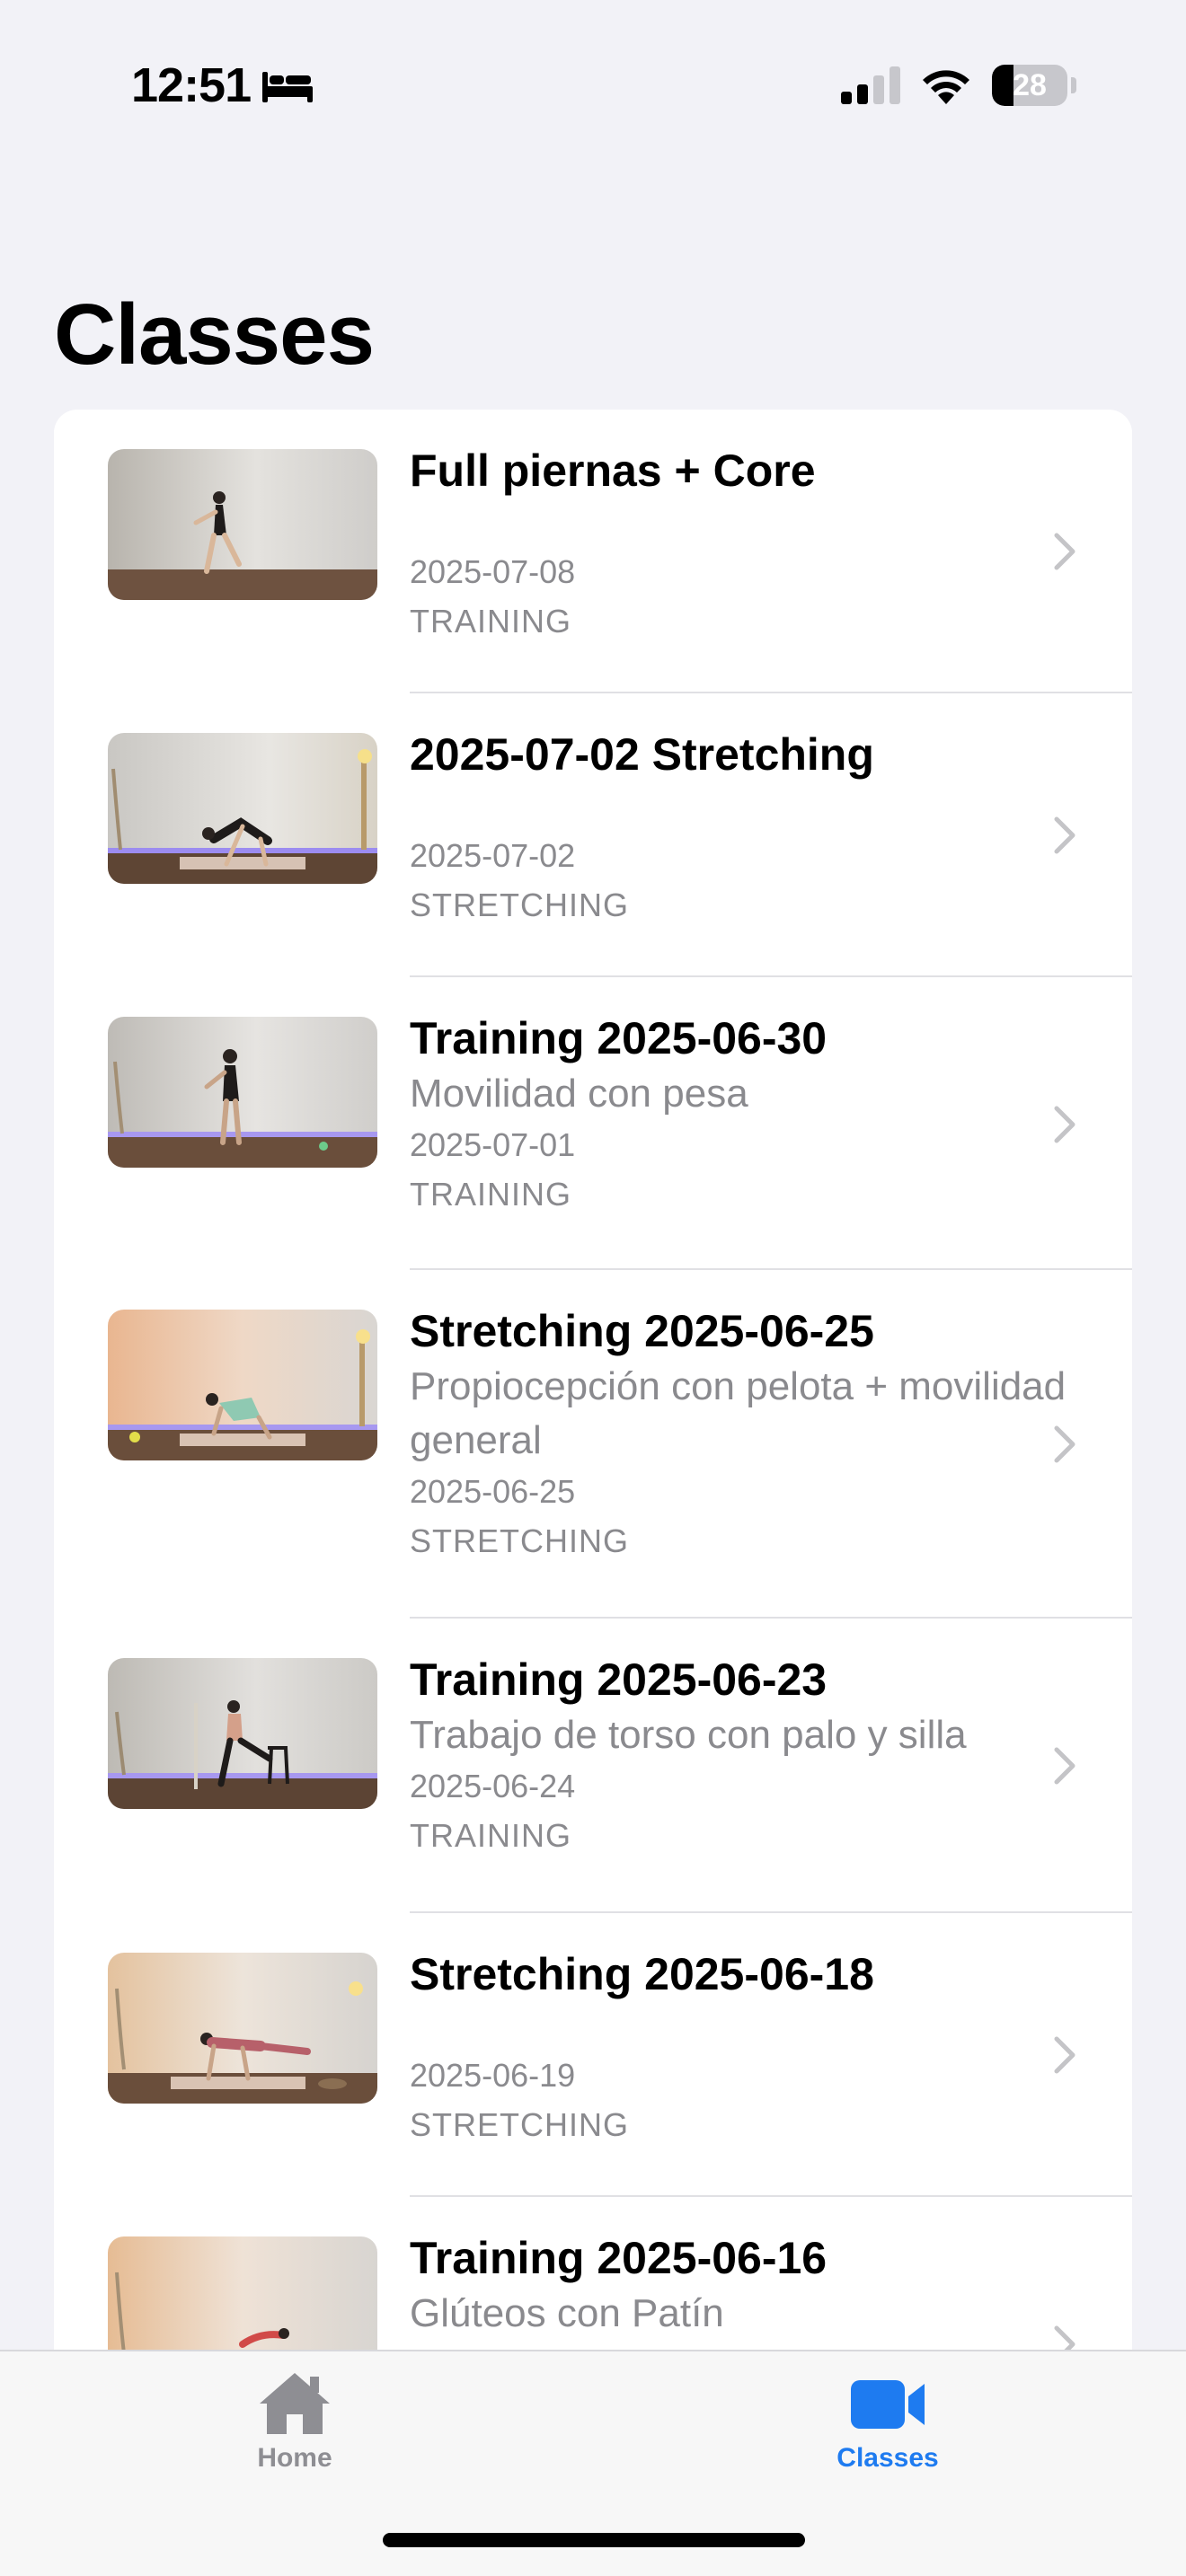 The height and width of the screenshot is (2576, 1186). Describe the element at coordinates (619, 1679) in the screenshot. I see `class-title: Training 2025-06-23` at that location.